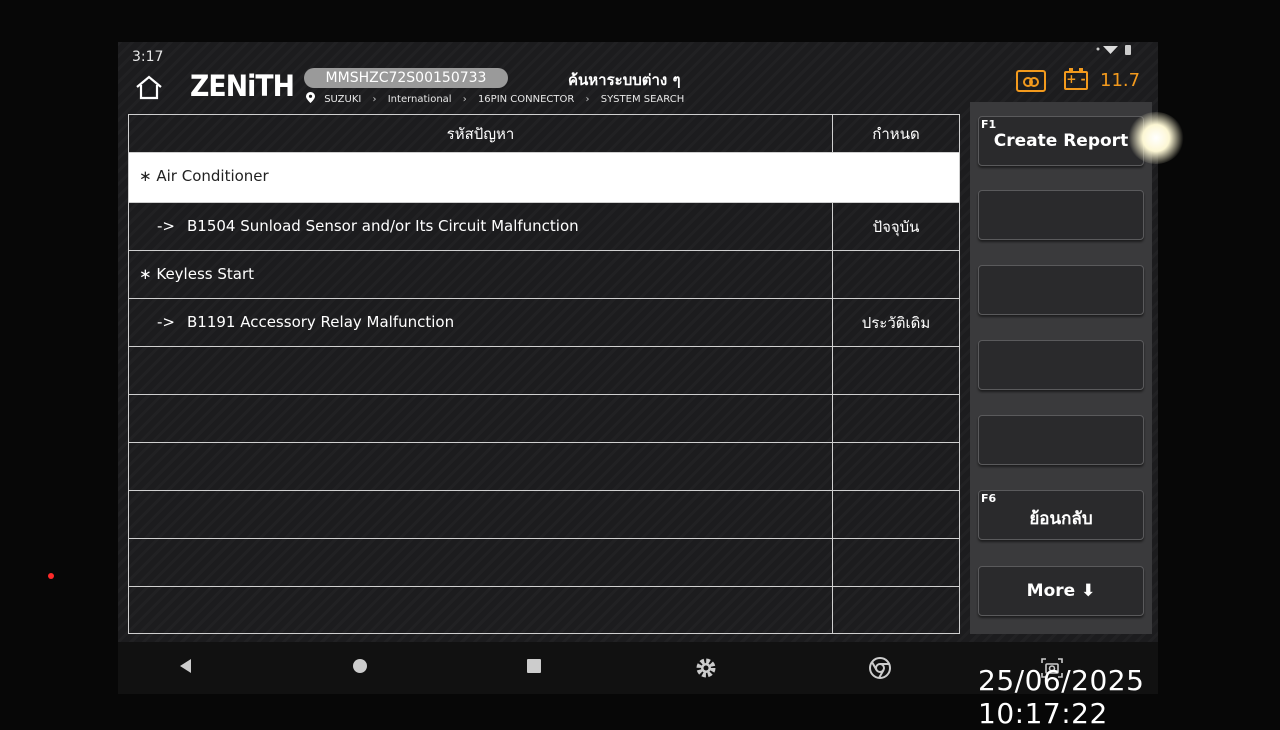 The image size is (1280, 730). What do you see at coordinates (1031, 81) in the screenshot?
I see `recording-tape-icon` at bounding box center [1031, 81].